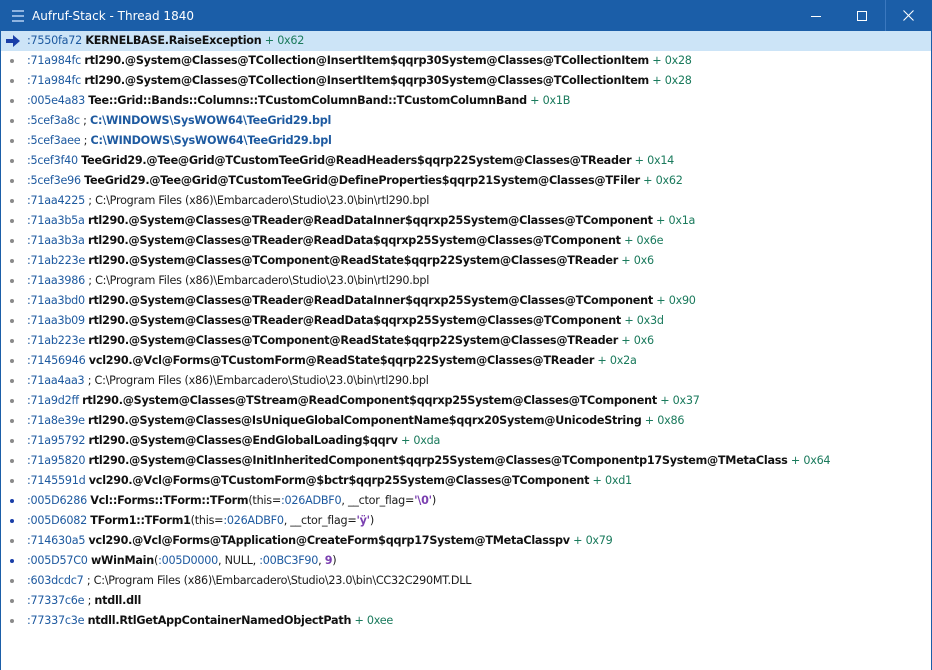  What do you see at coordinates (58, 260) in the screenshot?
I see `frame-address: :71ab223e` at bounding box center [58, 260].